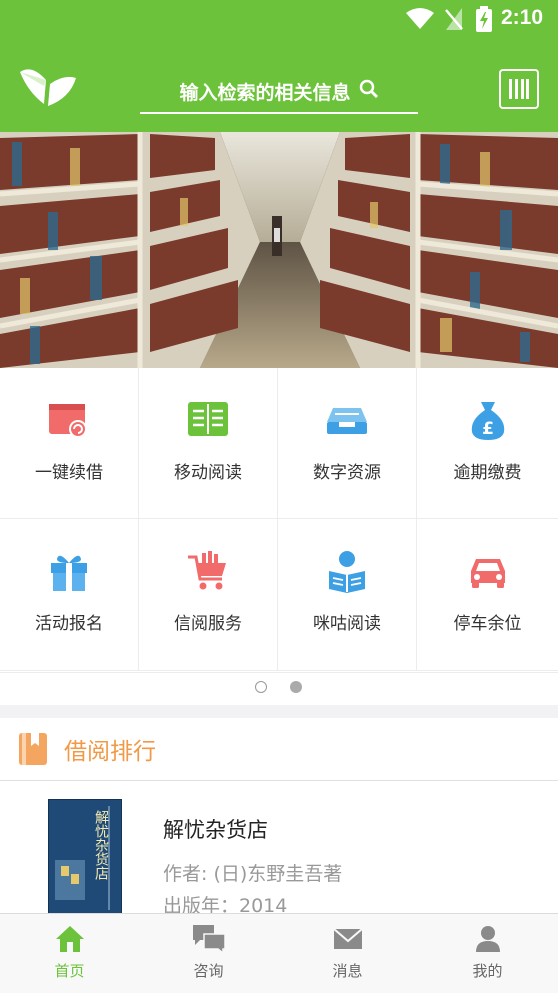  What do you see at coordinates (279, 19) in the screenshot?
I see `status-bar: 2:10` at bounding box center [279, 19].